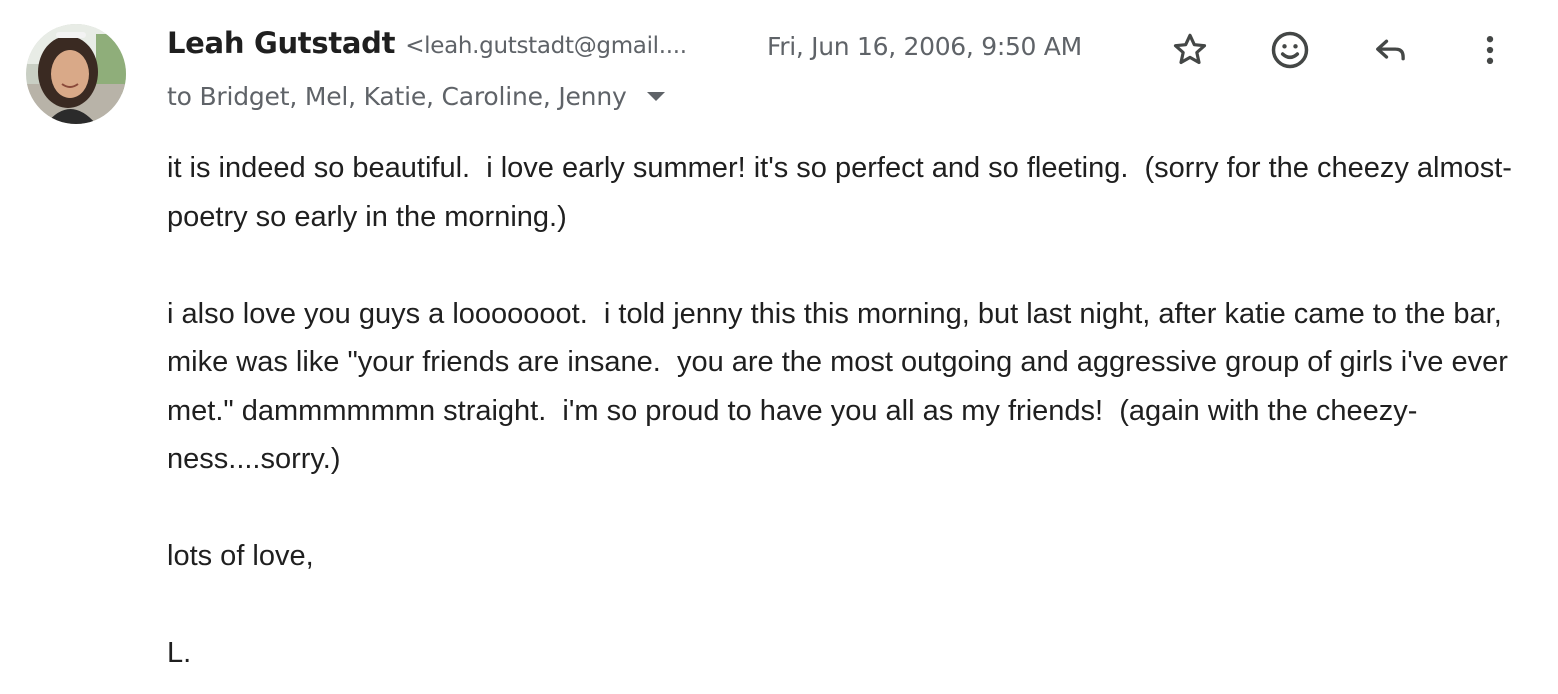 This screenshot has width=1558, height=694. I want to click on more-vert-icon, so click(1490, 50).